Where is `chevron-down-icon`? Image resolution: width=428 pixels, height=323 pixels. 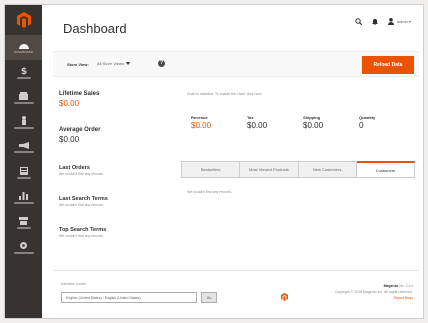 chevron-down-icon is located at coordinates (127, 63).